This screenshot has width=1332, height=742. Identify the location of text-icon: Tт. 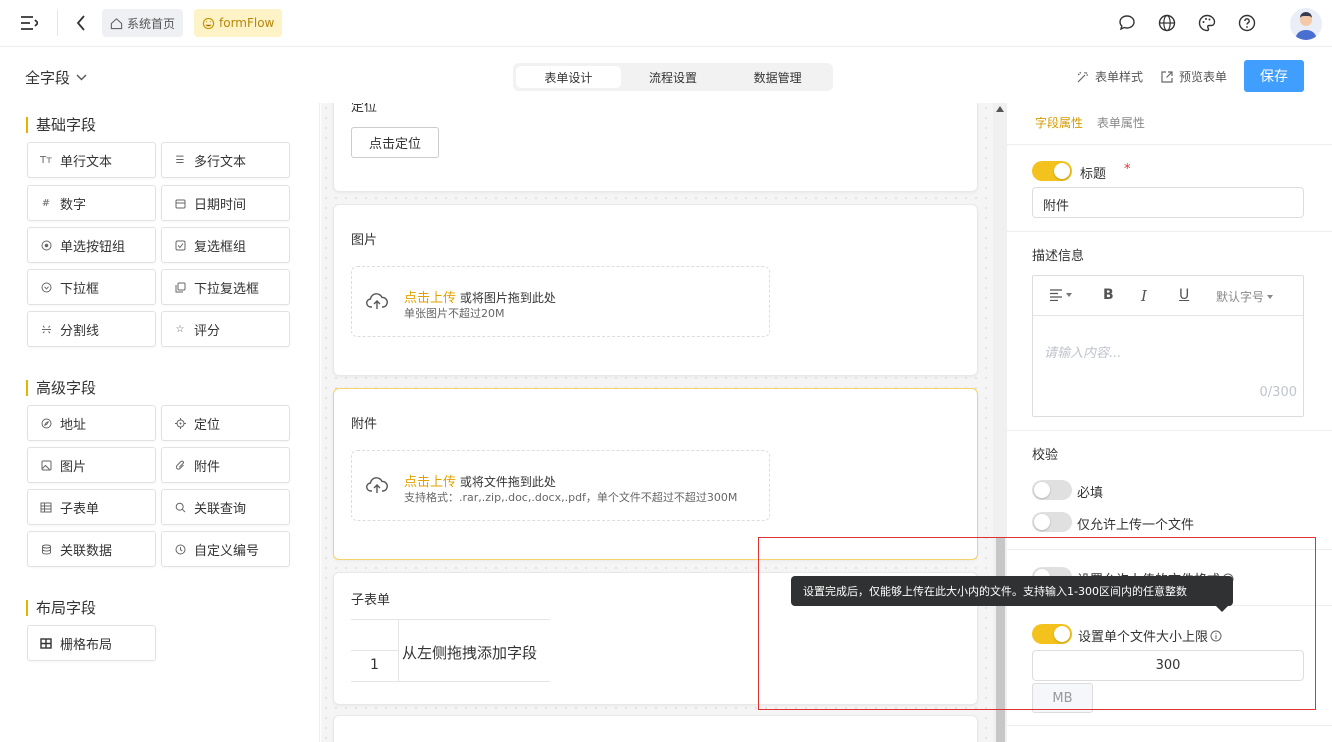
(46, 160).